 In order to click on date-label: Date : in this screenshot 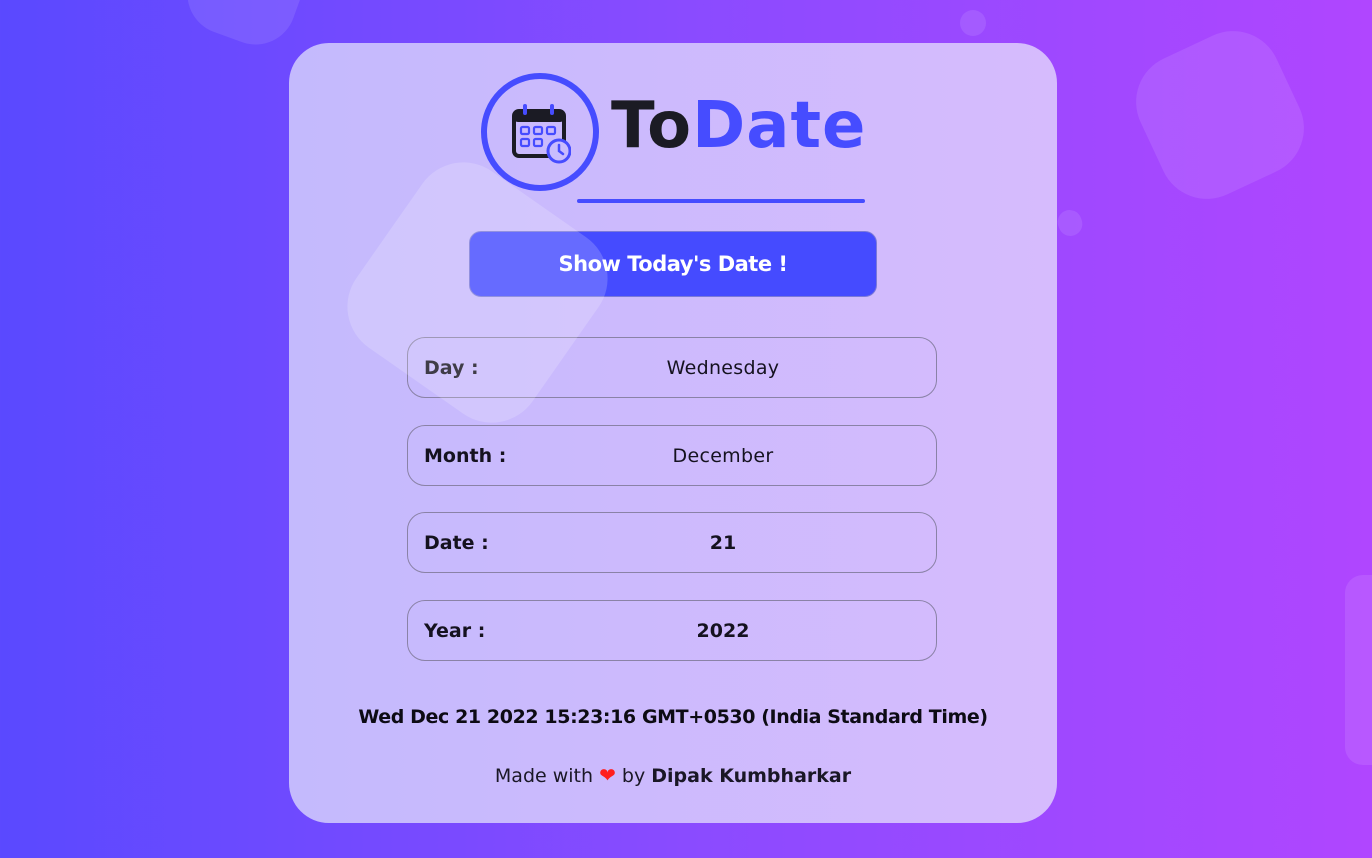, I will do `click(456, 543)`.